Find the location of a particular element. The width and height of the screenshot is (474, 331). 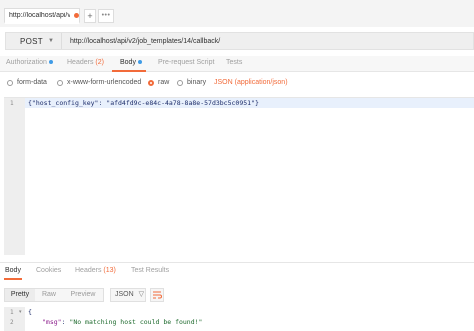

tab-response-body: Body is located at coordinates (13, 270).